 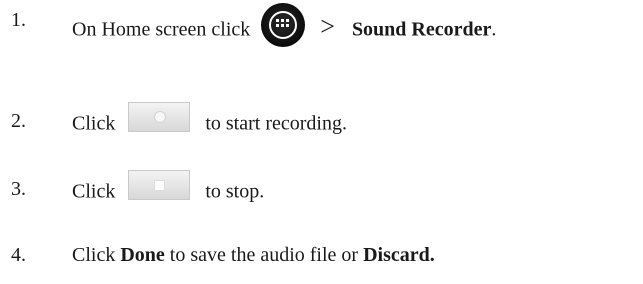 What do you see at coordinates (142, 255) in the screenshot?
I see `done-term: Done` at bounding box center [142, 255].